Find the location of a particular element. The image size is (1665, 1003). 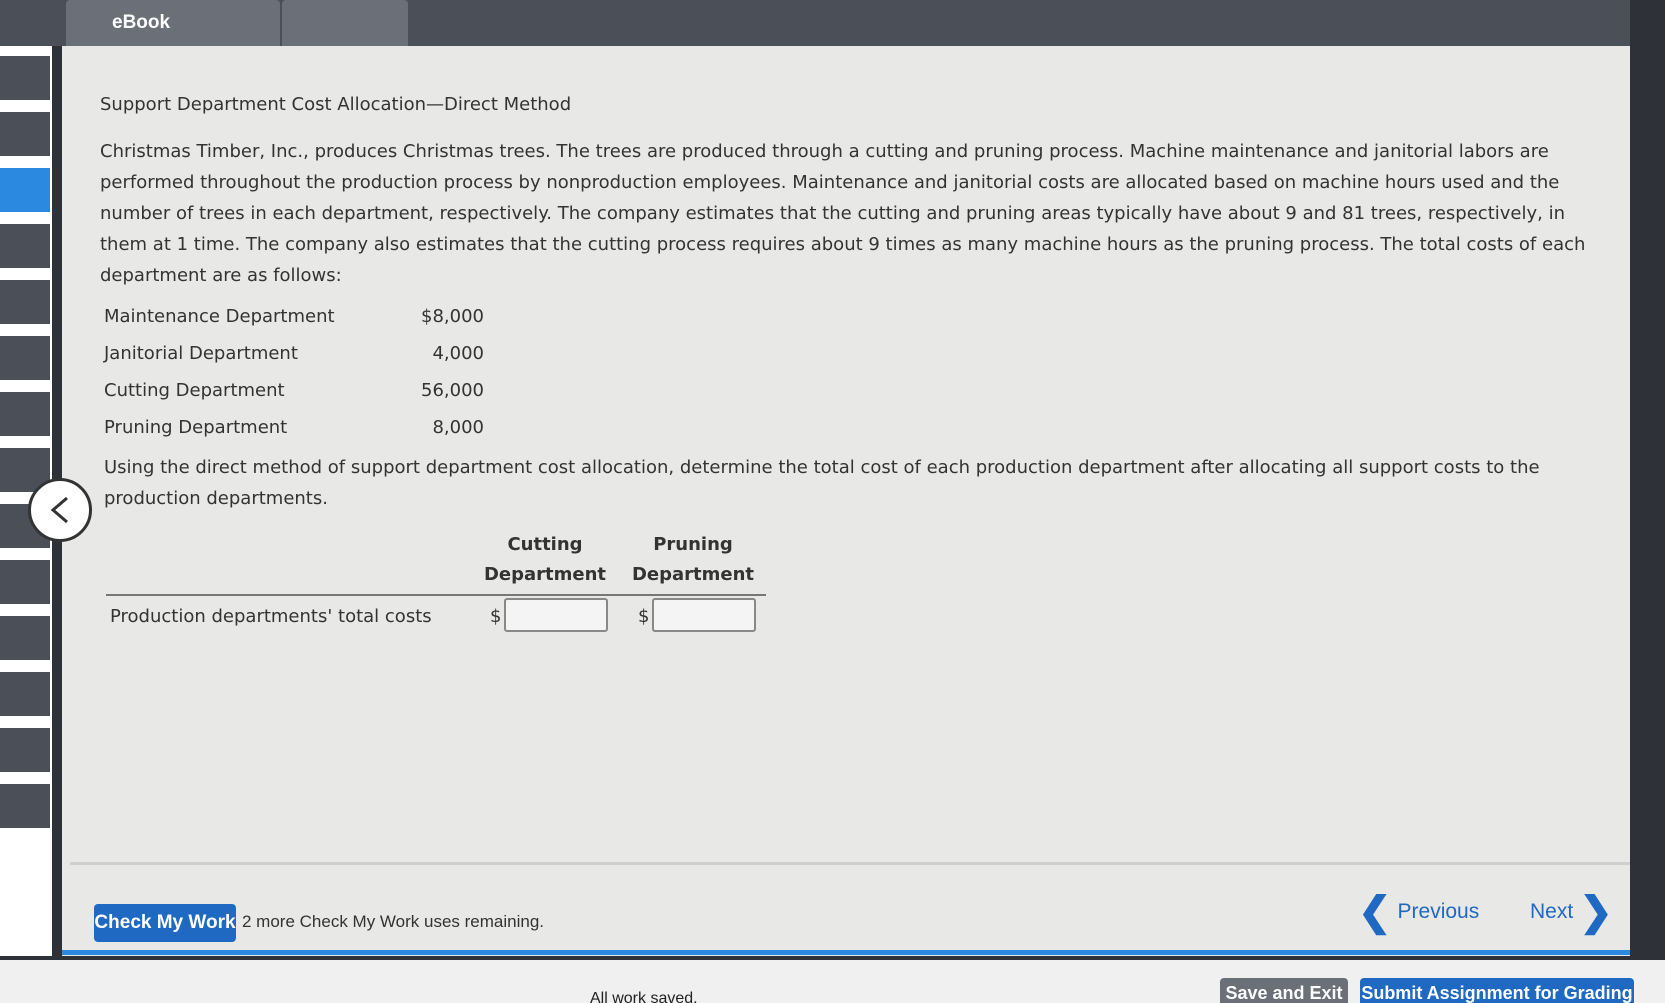

tab-secondary is located at coordinates (345, 23).